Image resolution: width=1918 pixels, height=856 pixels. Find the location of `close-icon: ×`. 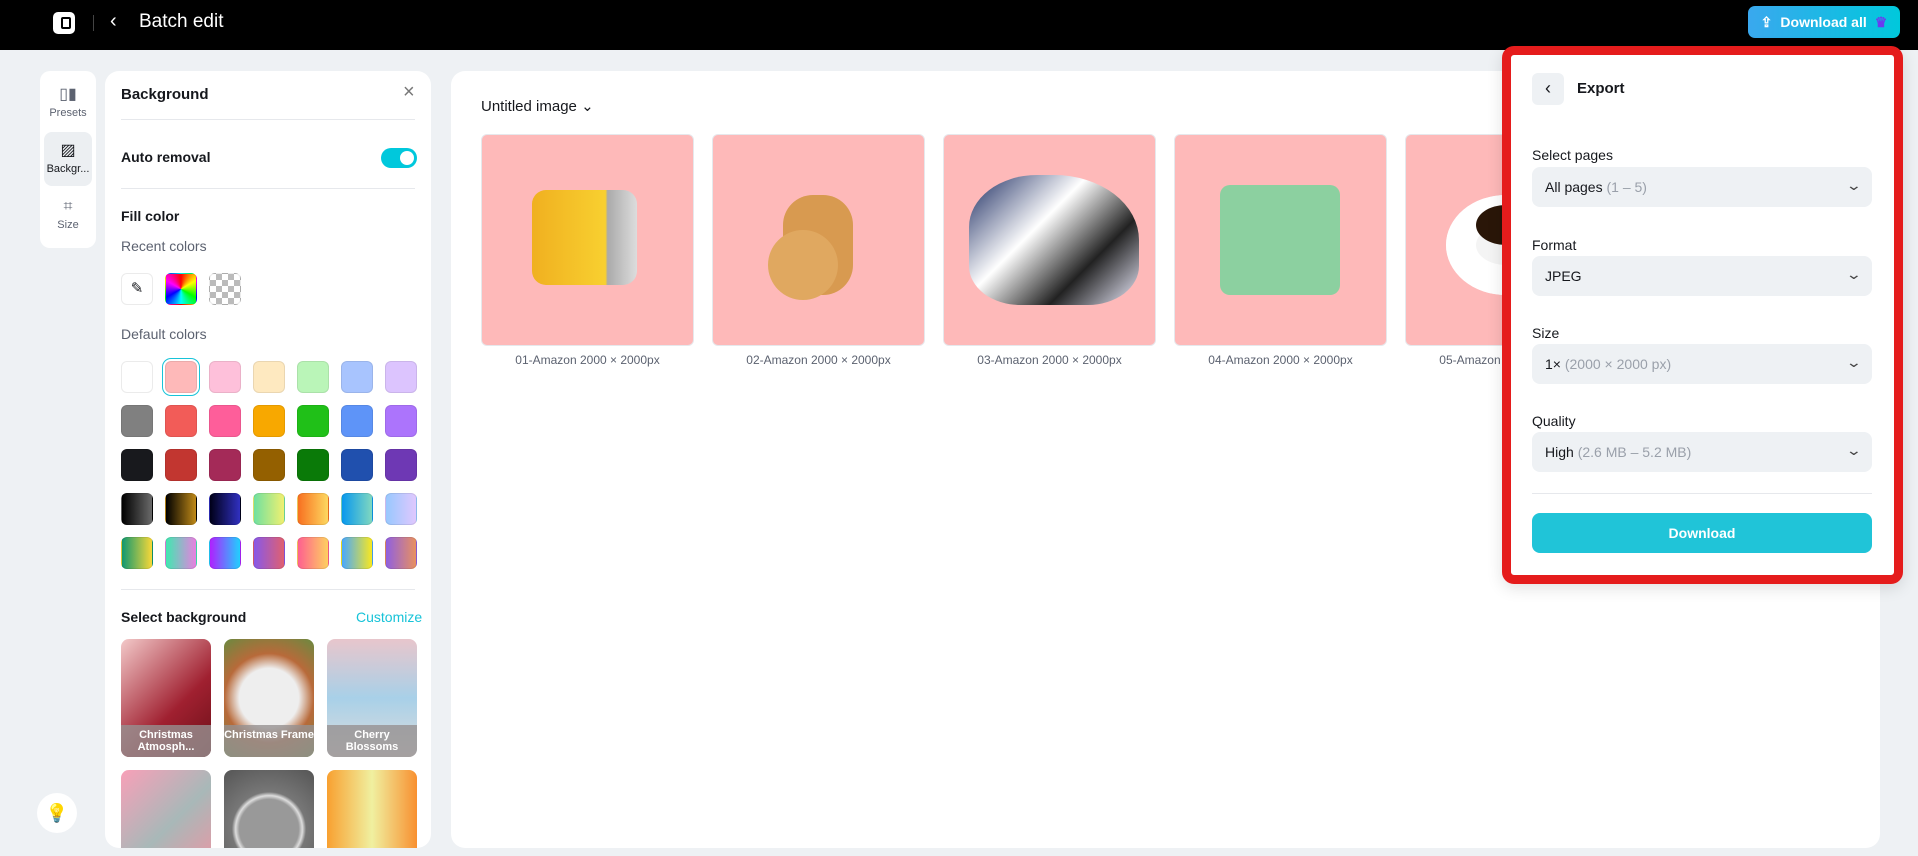

close-icon: × is located at coordinates (409, 92).